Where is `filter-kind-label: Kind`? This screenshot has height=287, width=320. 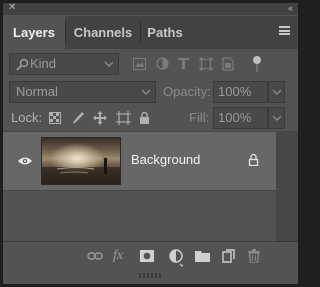 filter-kind-label: Kind is located at coordinates (43, 63).